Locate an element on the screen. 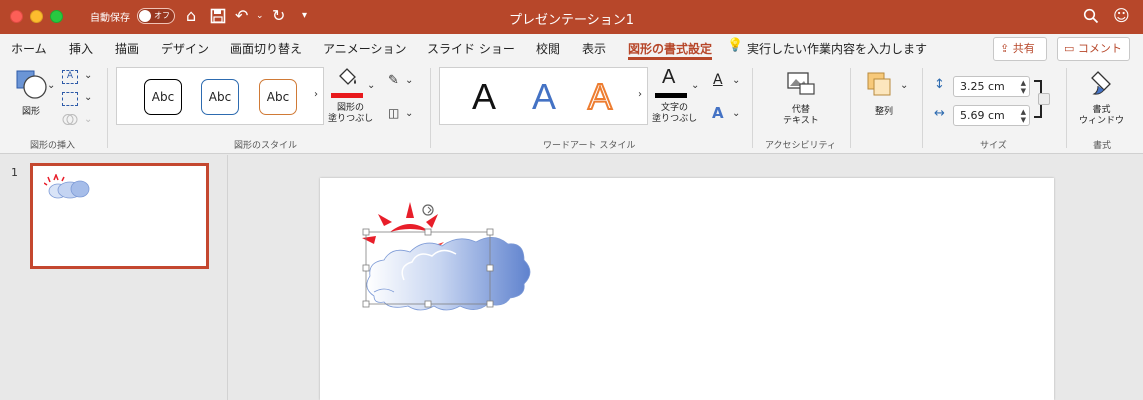 Image resolution: width=1143 pixels, height=400 pixels. shapes-button: 図形 is located at coordinates (34, 94).